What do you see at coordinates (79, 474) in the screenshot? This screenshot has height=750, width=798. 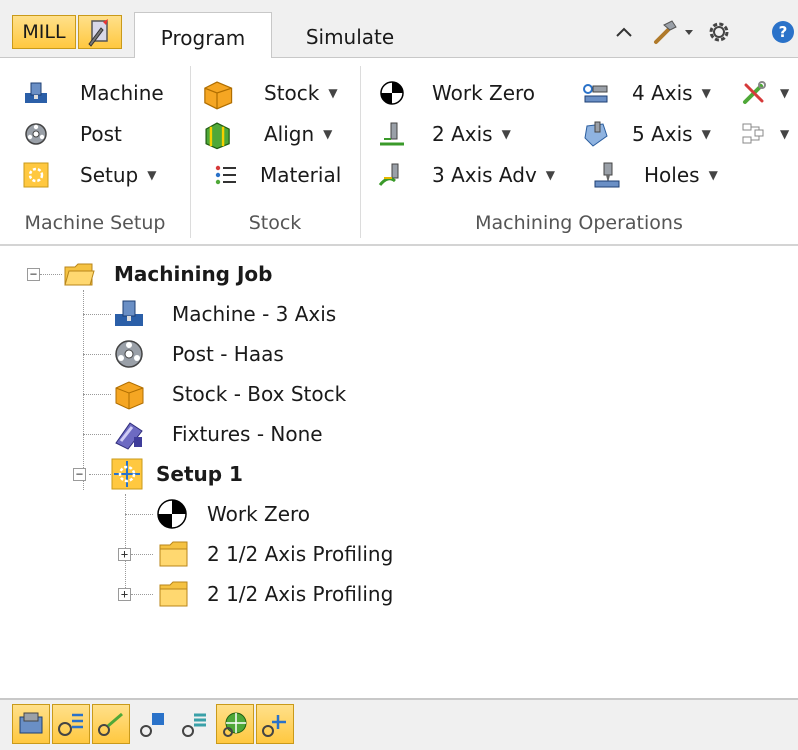 I see `collapse-setup-toggle: −` at bounding box center [79, 474].